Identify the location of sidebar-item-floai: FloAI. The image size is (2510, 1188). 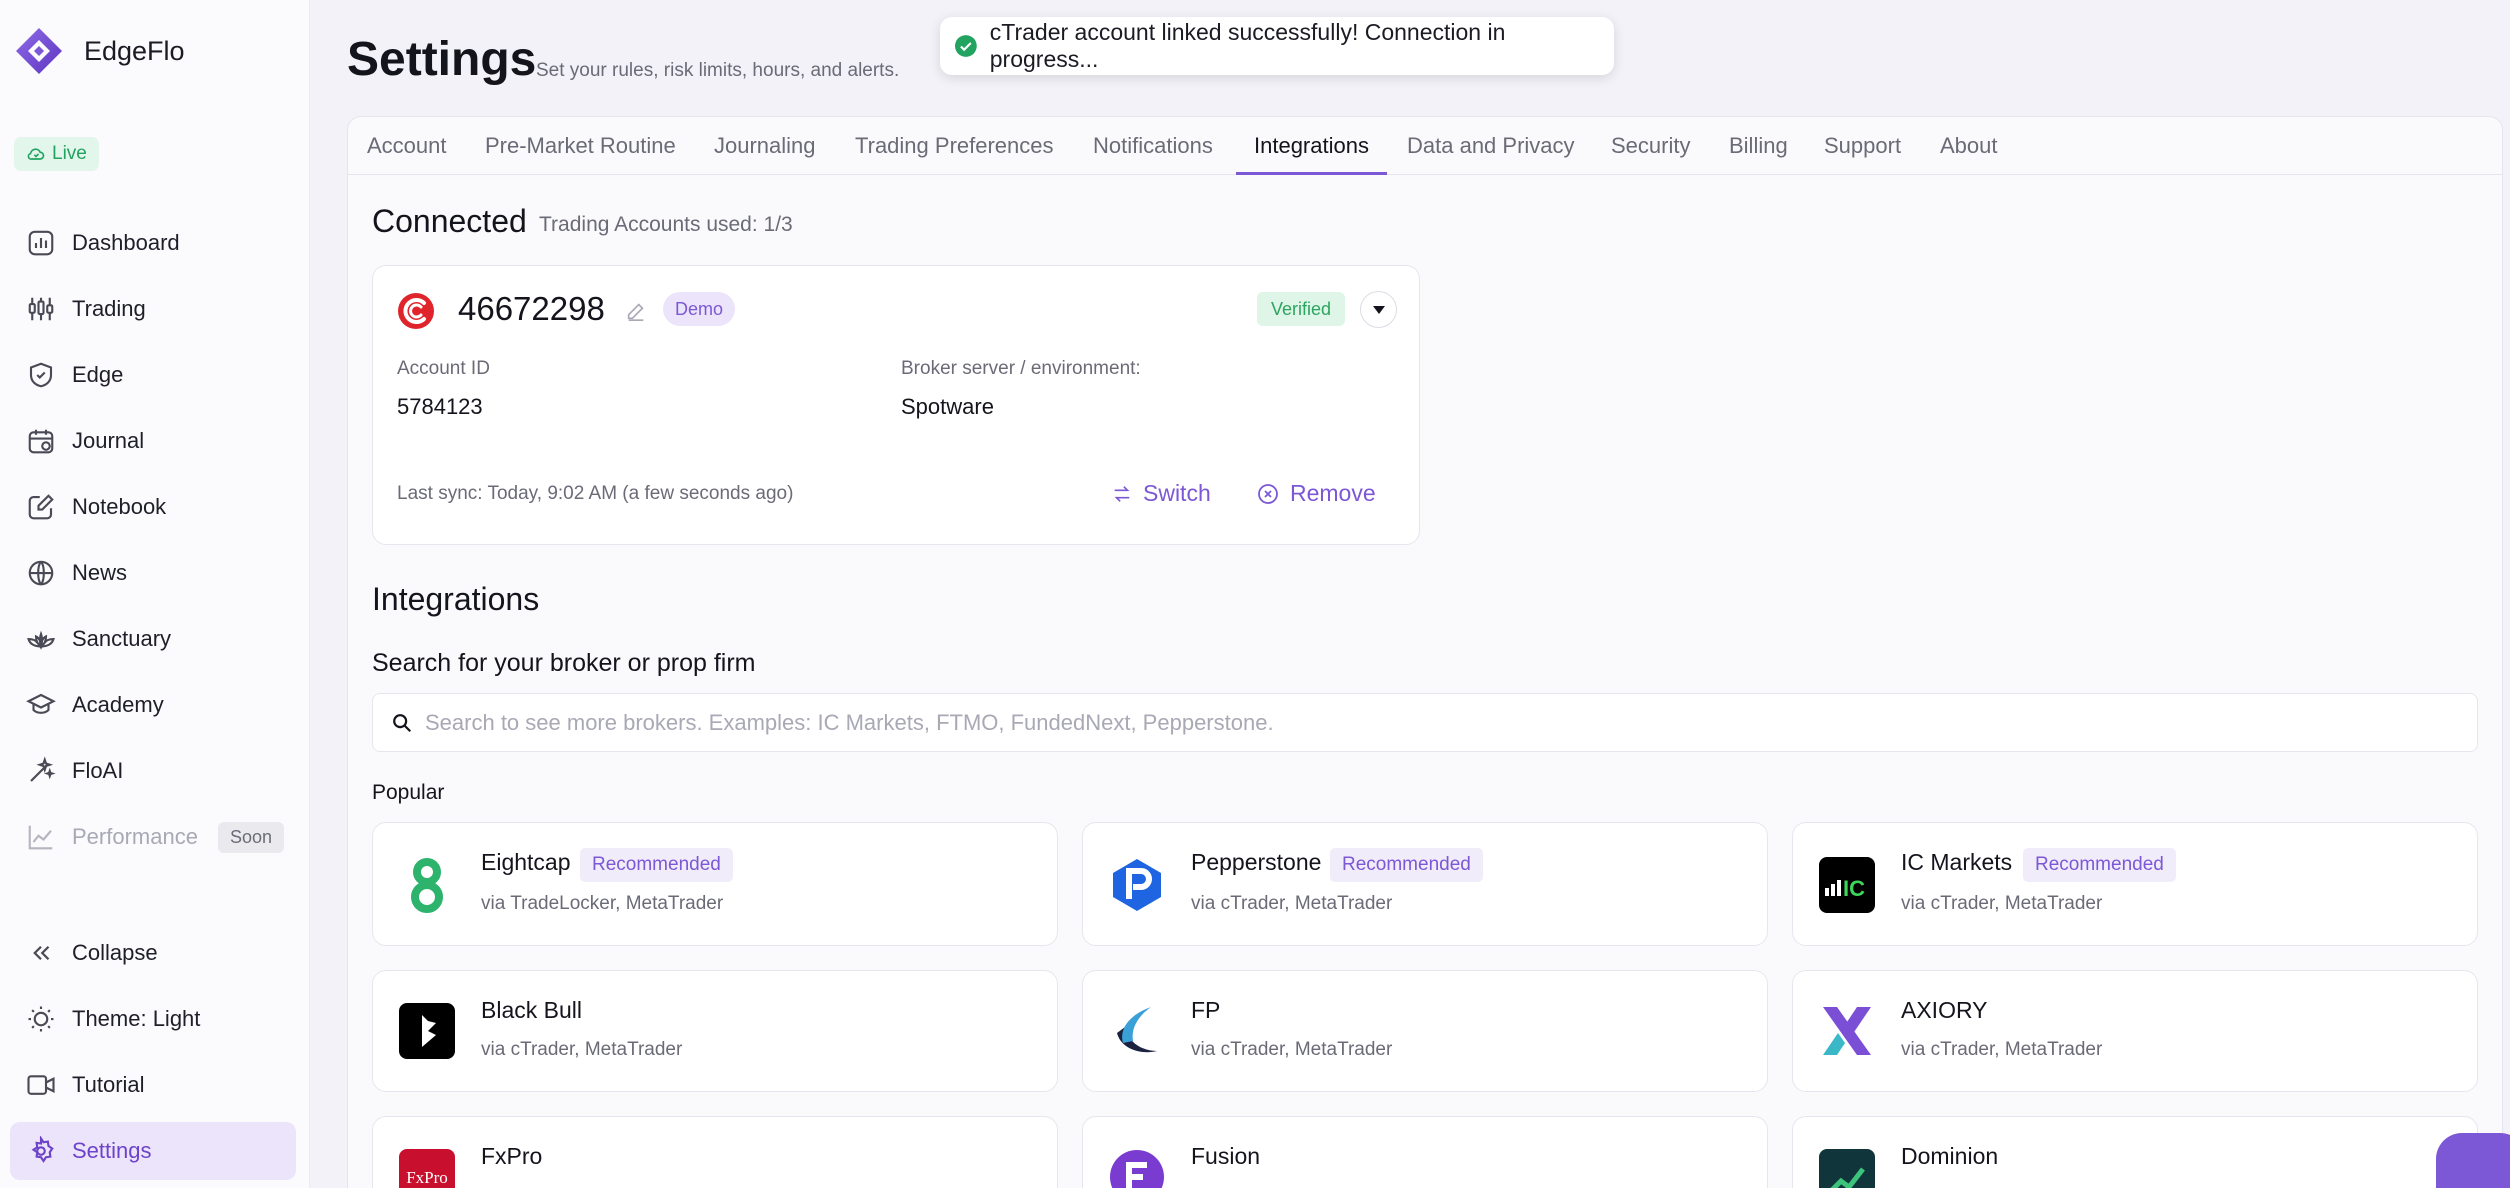
(153, 771).